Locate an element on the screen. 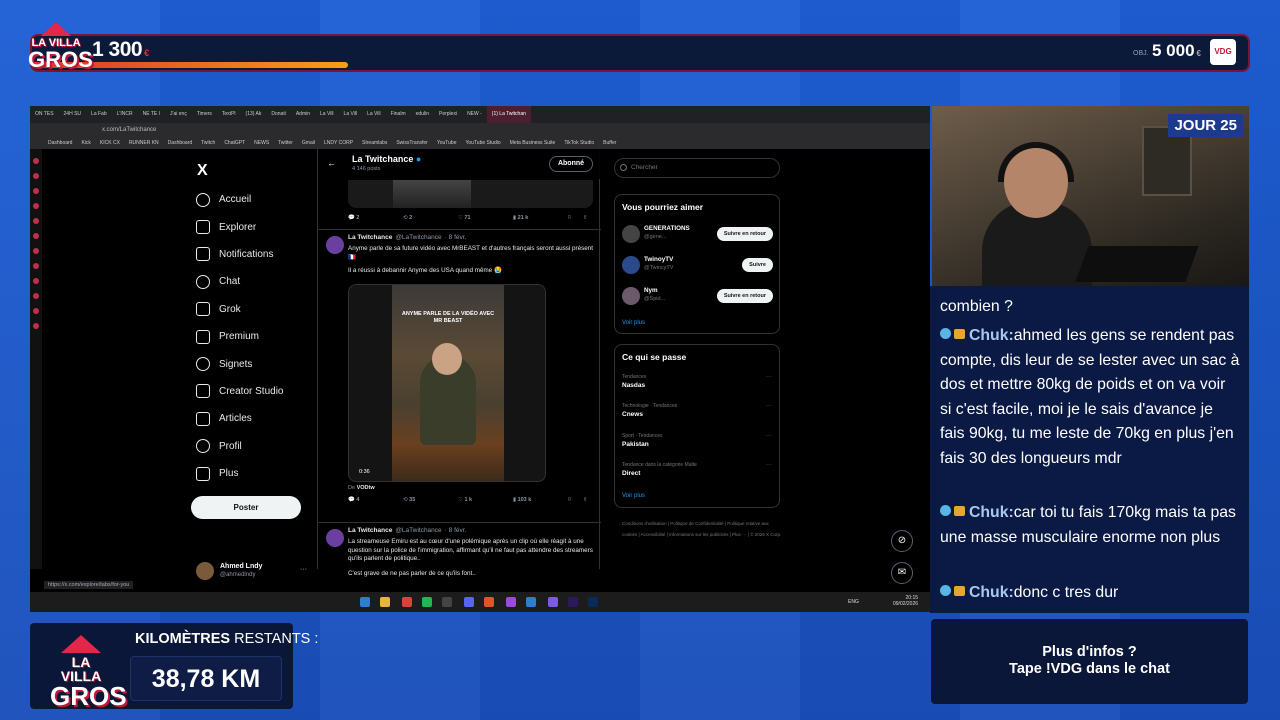  sidebar-item-chat: Chat is located at coordinates (256, 281).